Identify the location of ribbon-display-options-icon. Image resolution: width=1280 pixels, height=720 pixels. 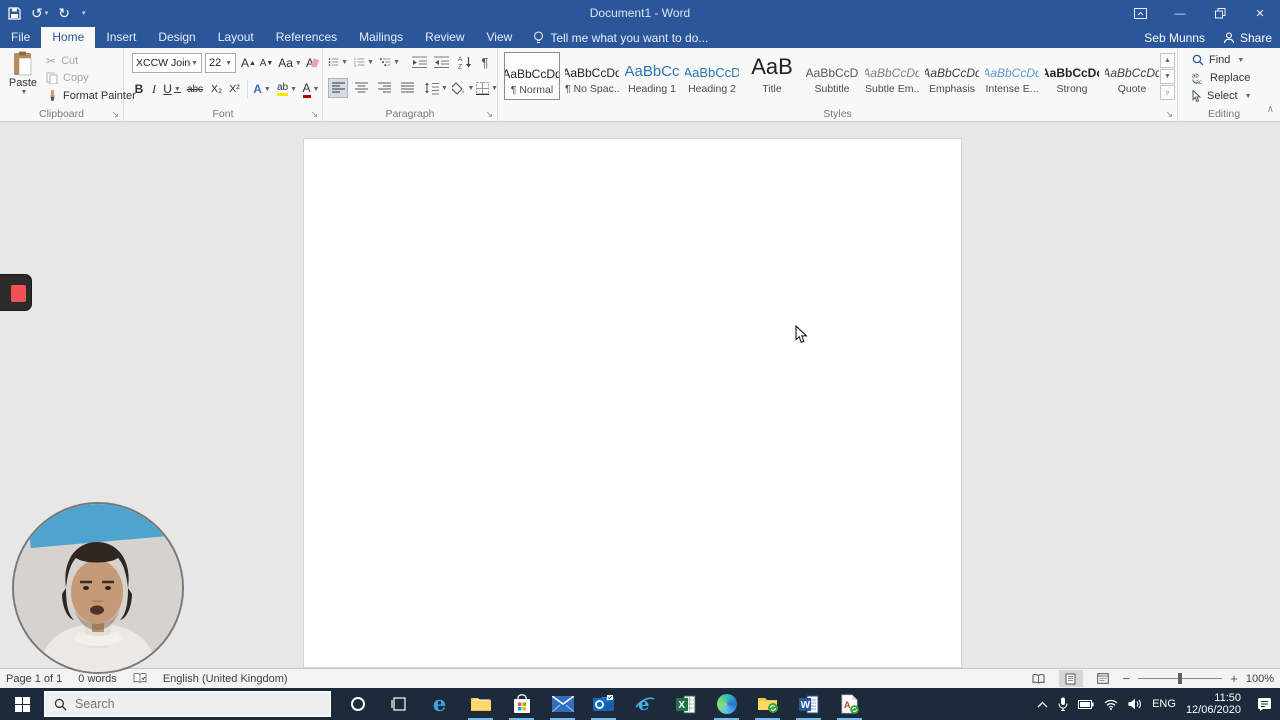
(1140, 13).